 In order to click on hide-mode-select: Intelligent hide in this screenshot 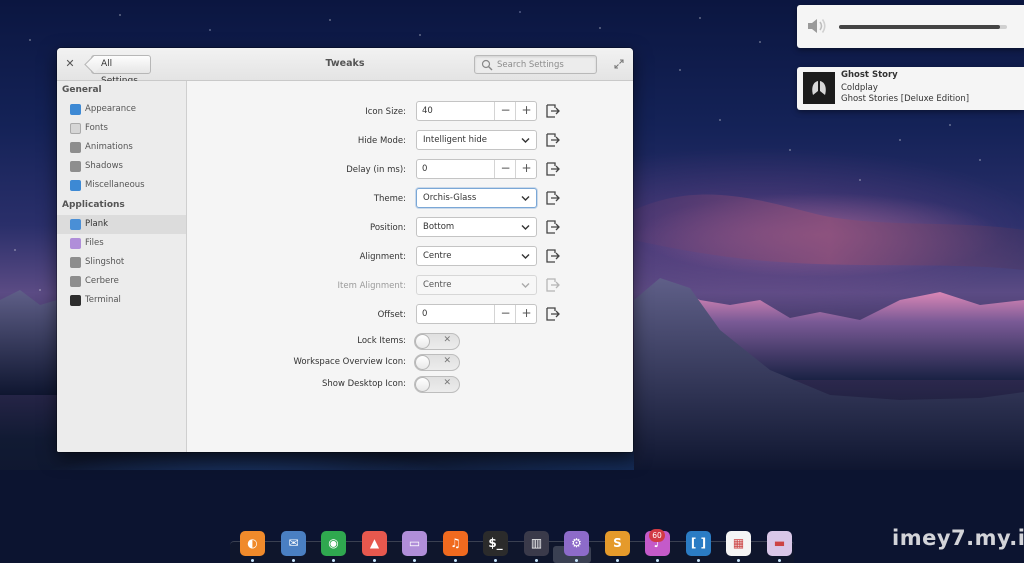, I will do `click(476, 140)`.